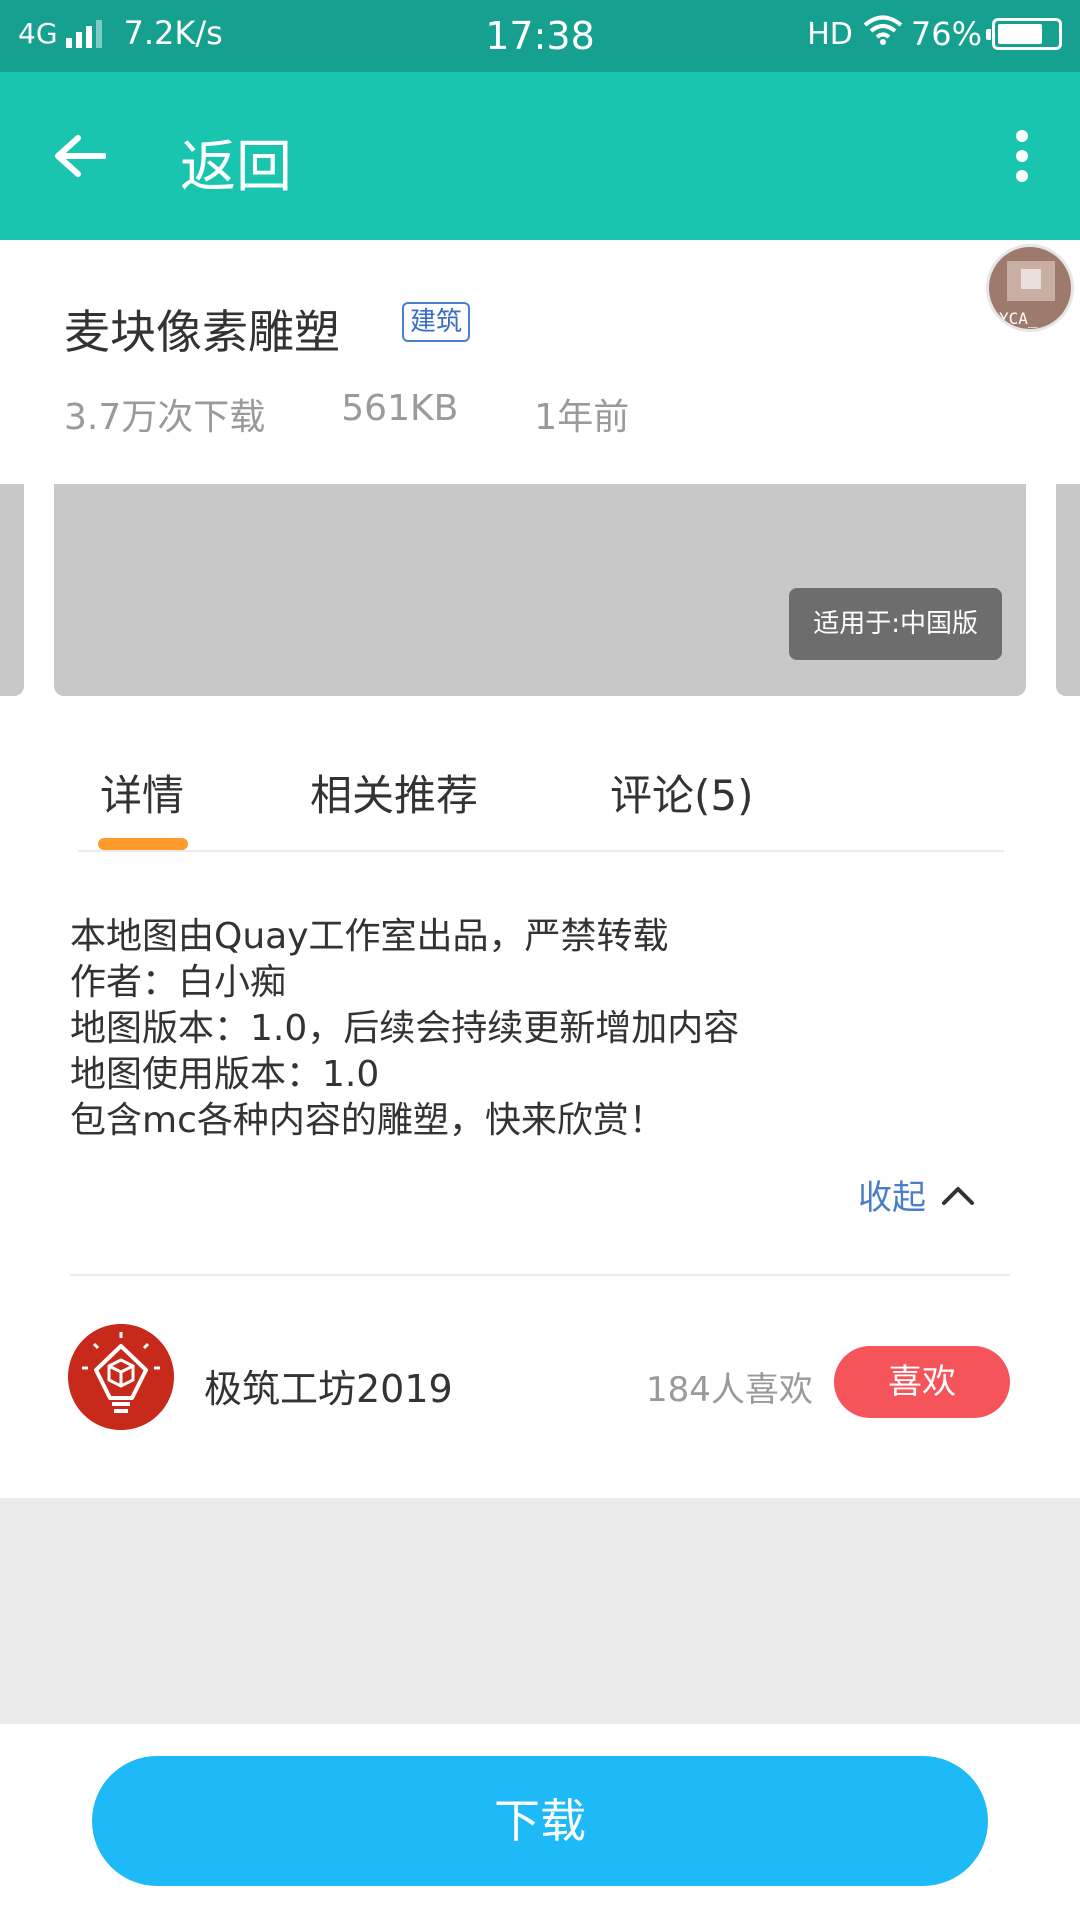  I want to click on carousel-prev-image, so click(12, 590).